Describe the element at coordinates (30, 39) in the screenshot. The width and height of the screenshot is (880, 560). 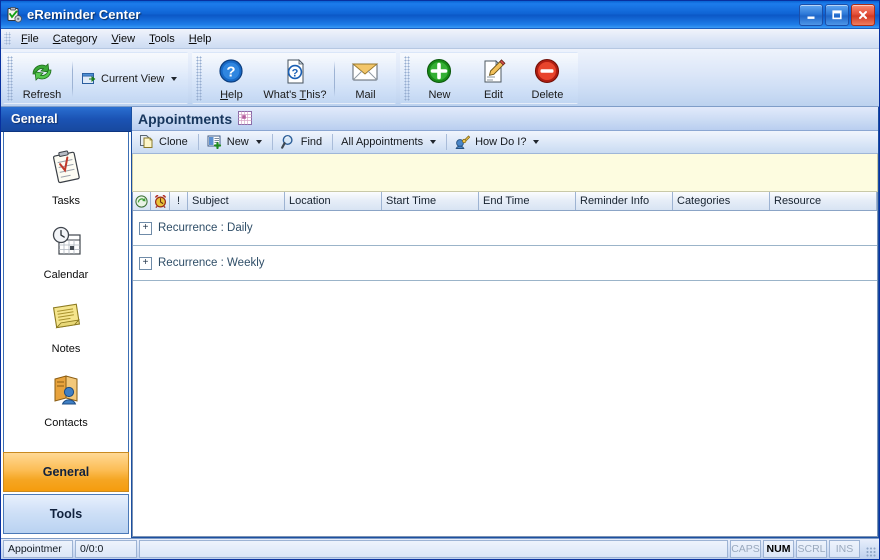
I see `menu-item-file: File` at that location.